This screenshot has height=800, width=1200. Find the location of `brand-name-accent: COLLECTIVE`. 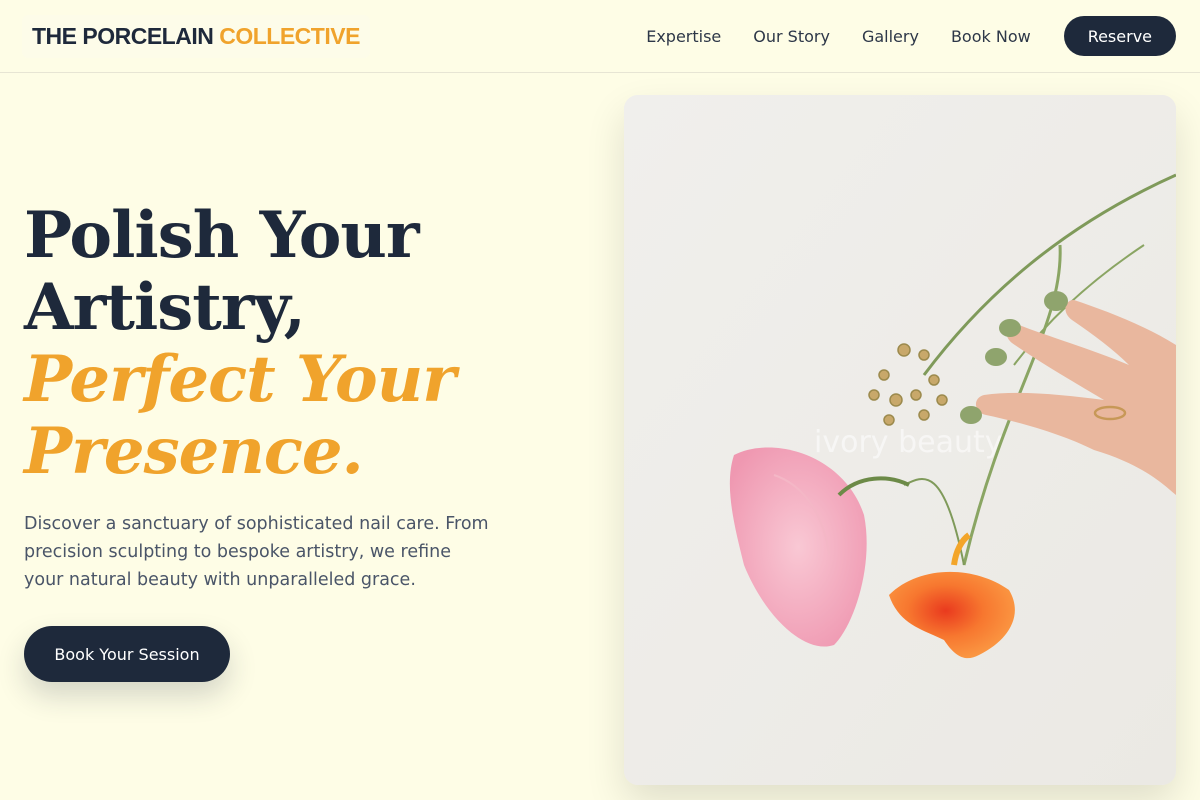

brand-name-accent: COLLECTIVE is located at coordinates (289, 35).